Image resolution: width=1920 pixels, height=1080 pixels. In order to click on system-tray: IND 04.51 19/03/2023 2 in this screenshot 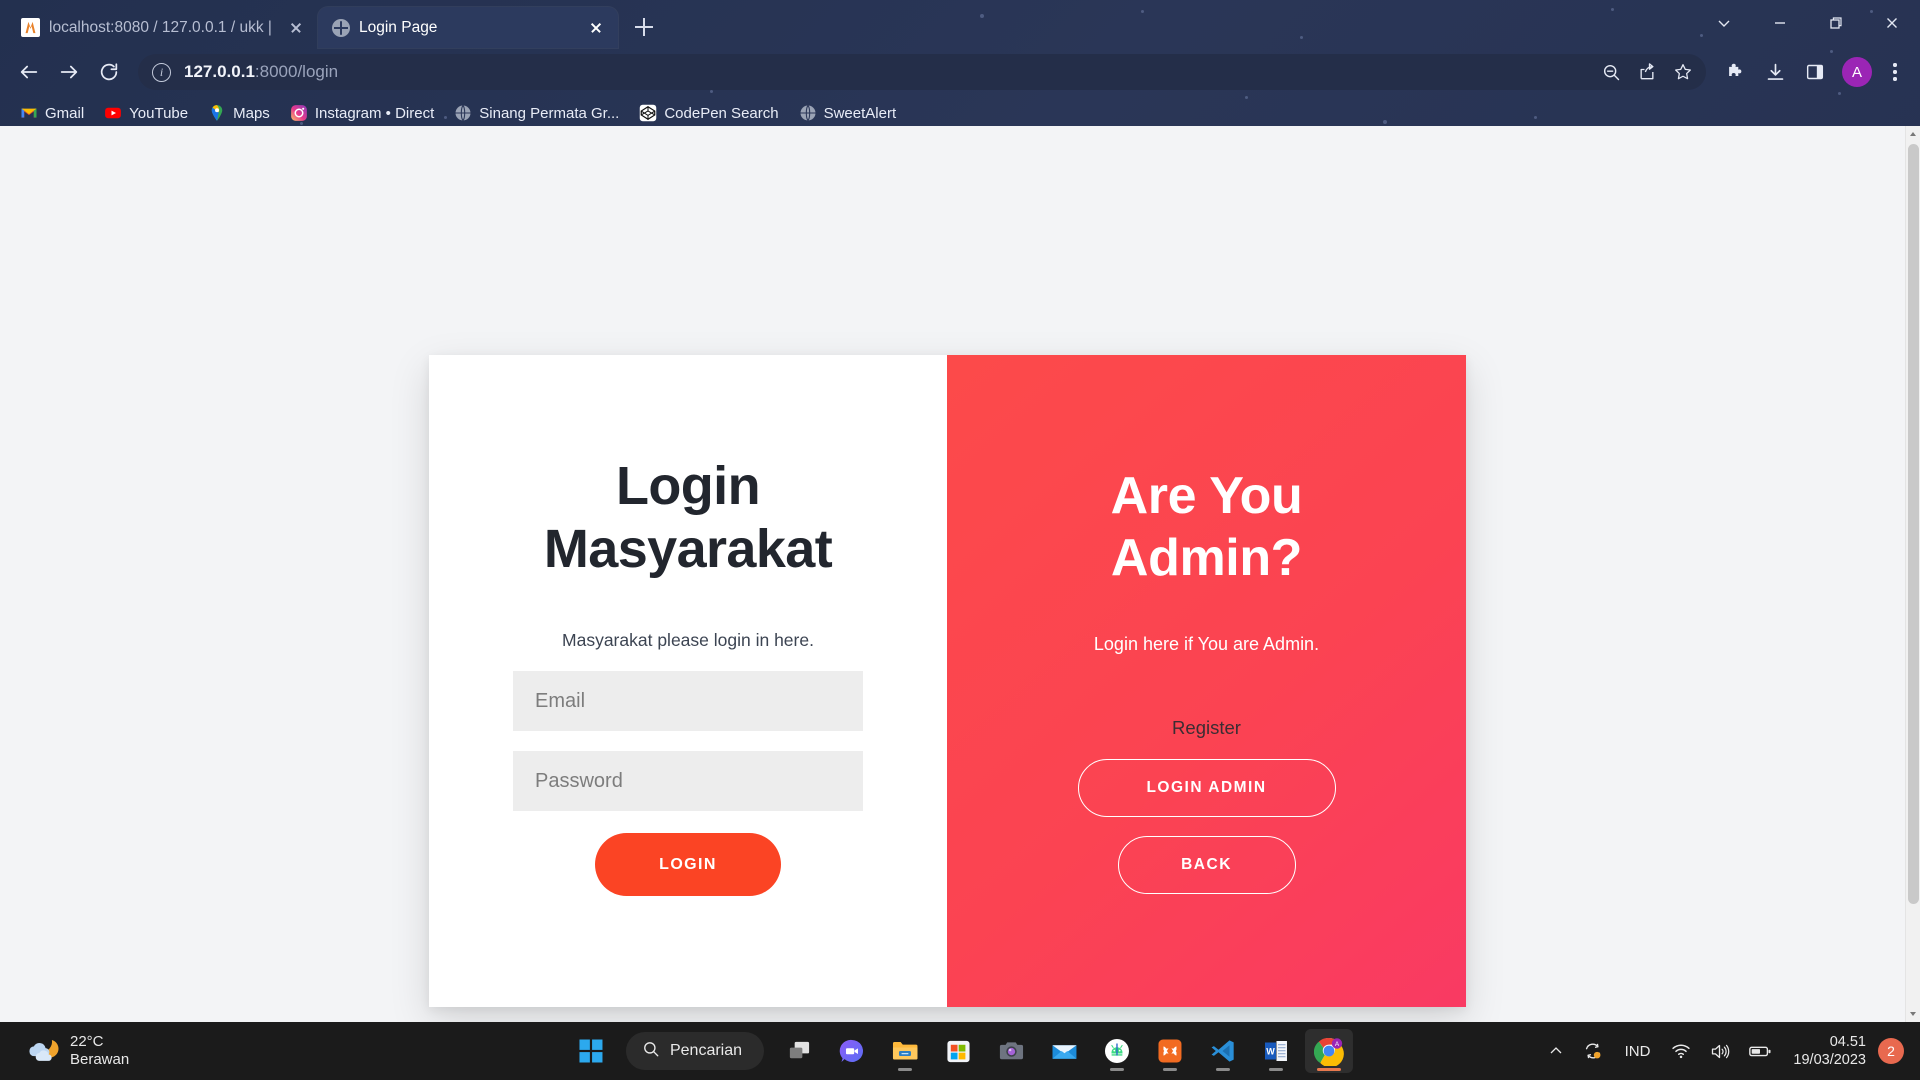, I will do `click(1729, 1051)`.